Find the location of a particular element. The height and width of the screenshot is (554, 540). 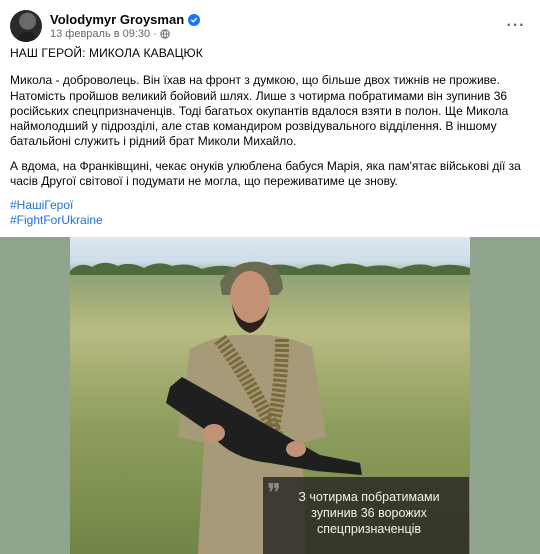

photo-caption-line: З чотирма побратимами is located at coordinates (369, 497).